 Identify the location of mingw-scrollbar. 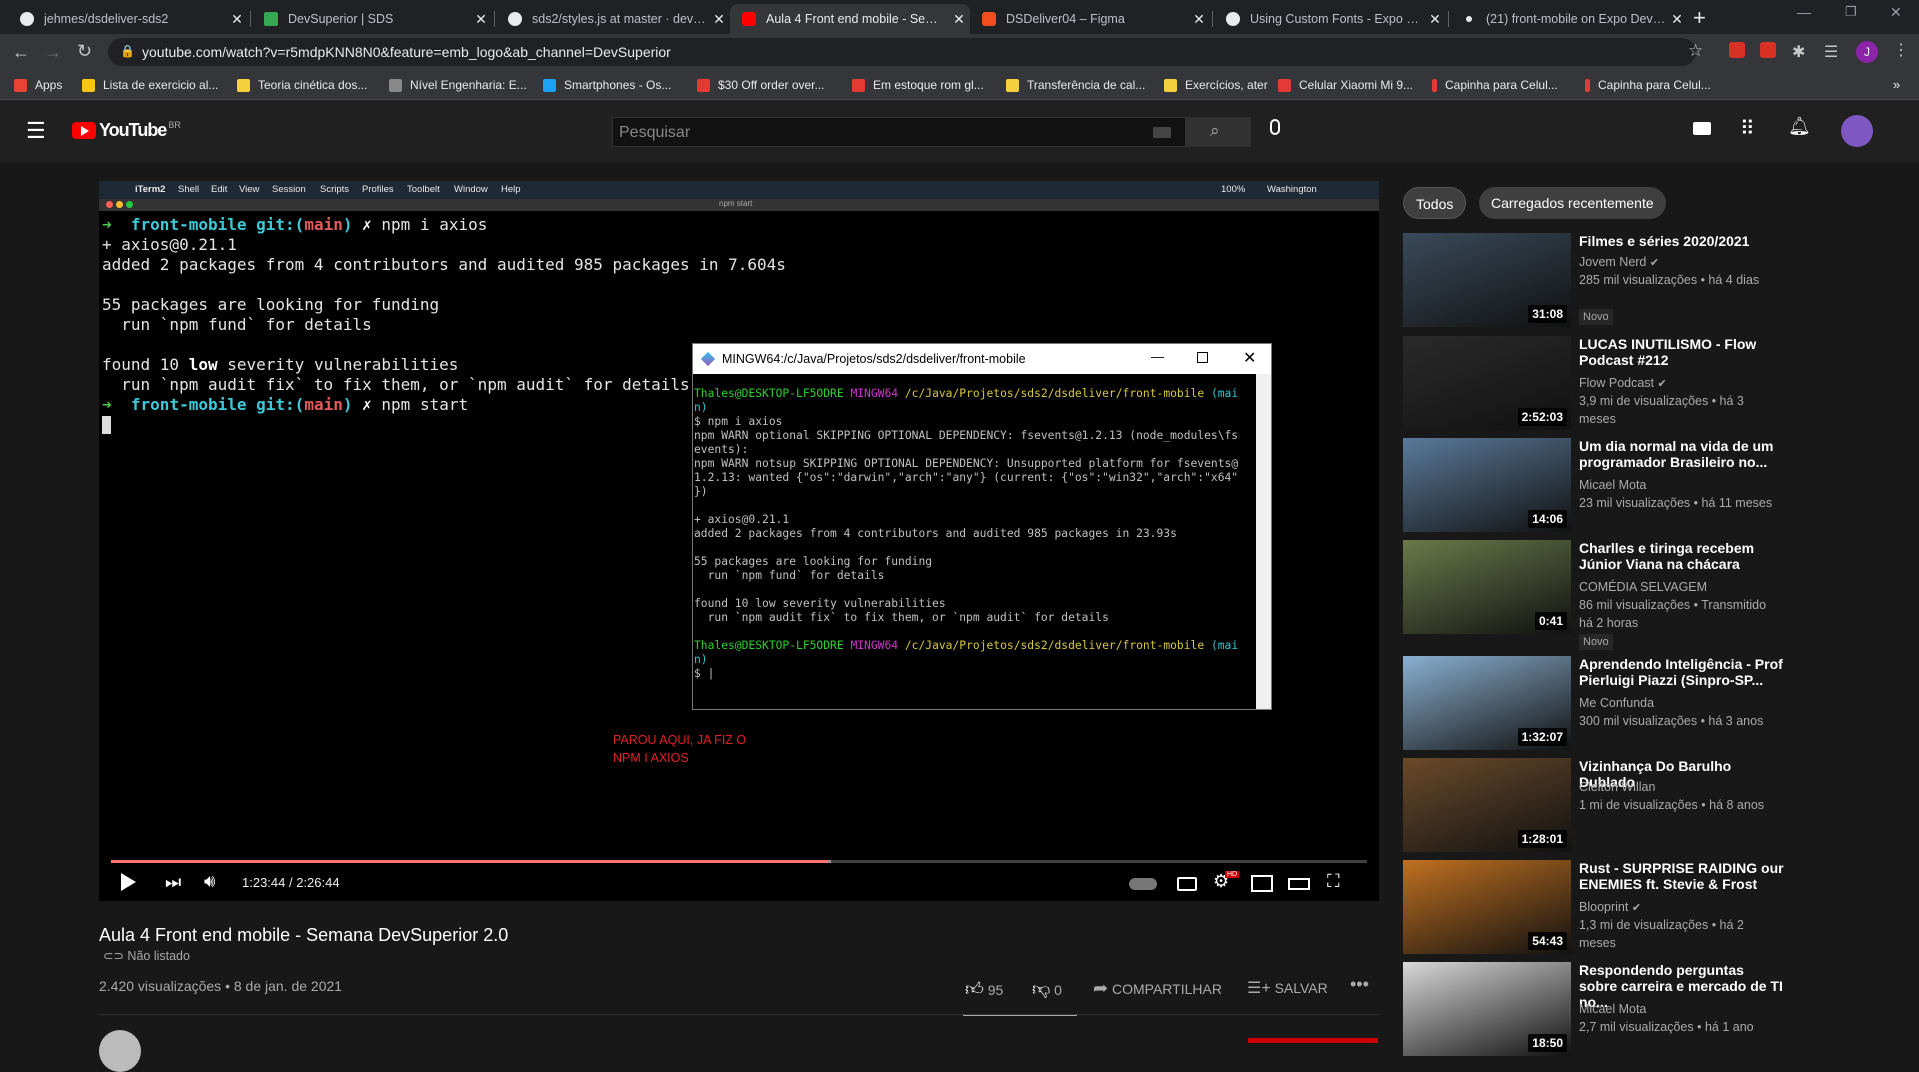
(1263, 541).